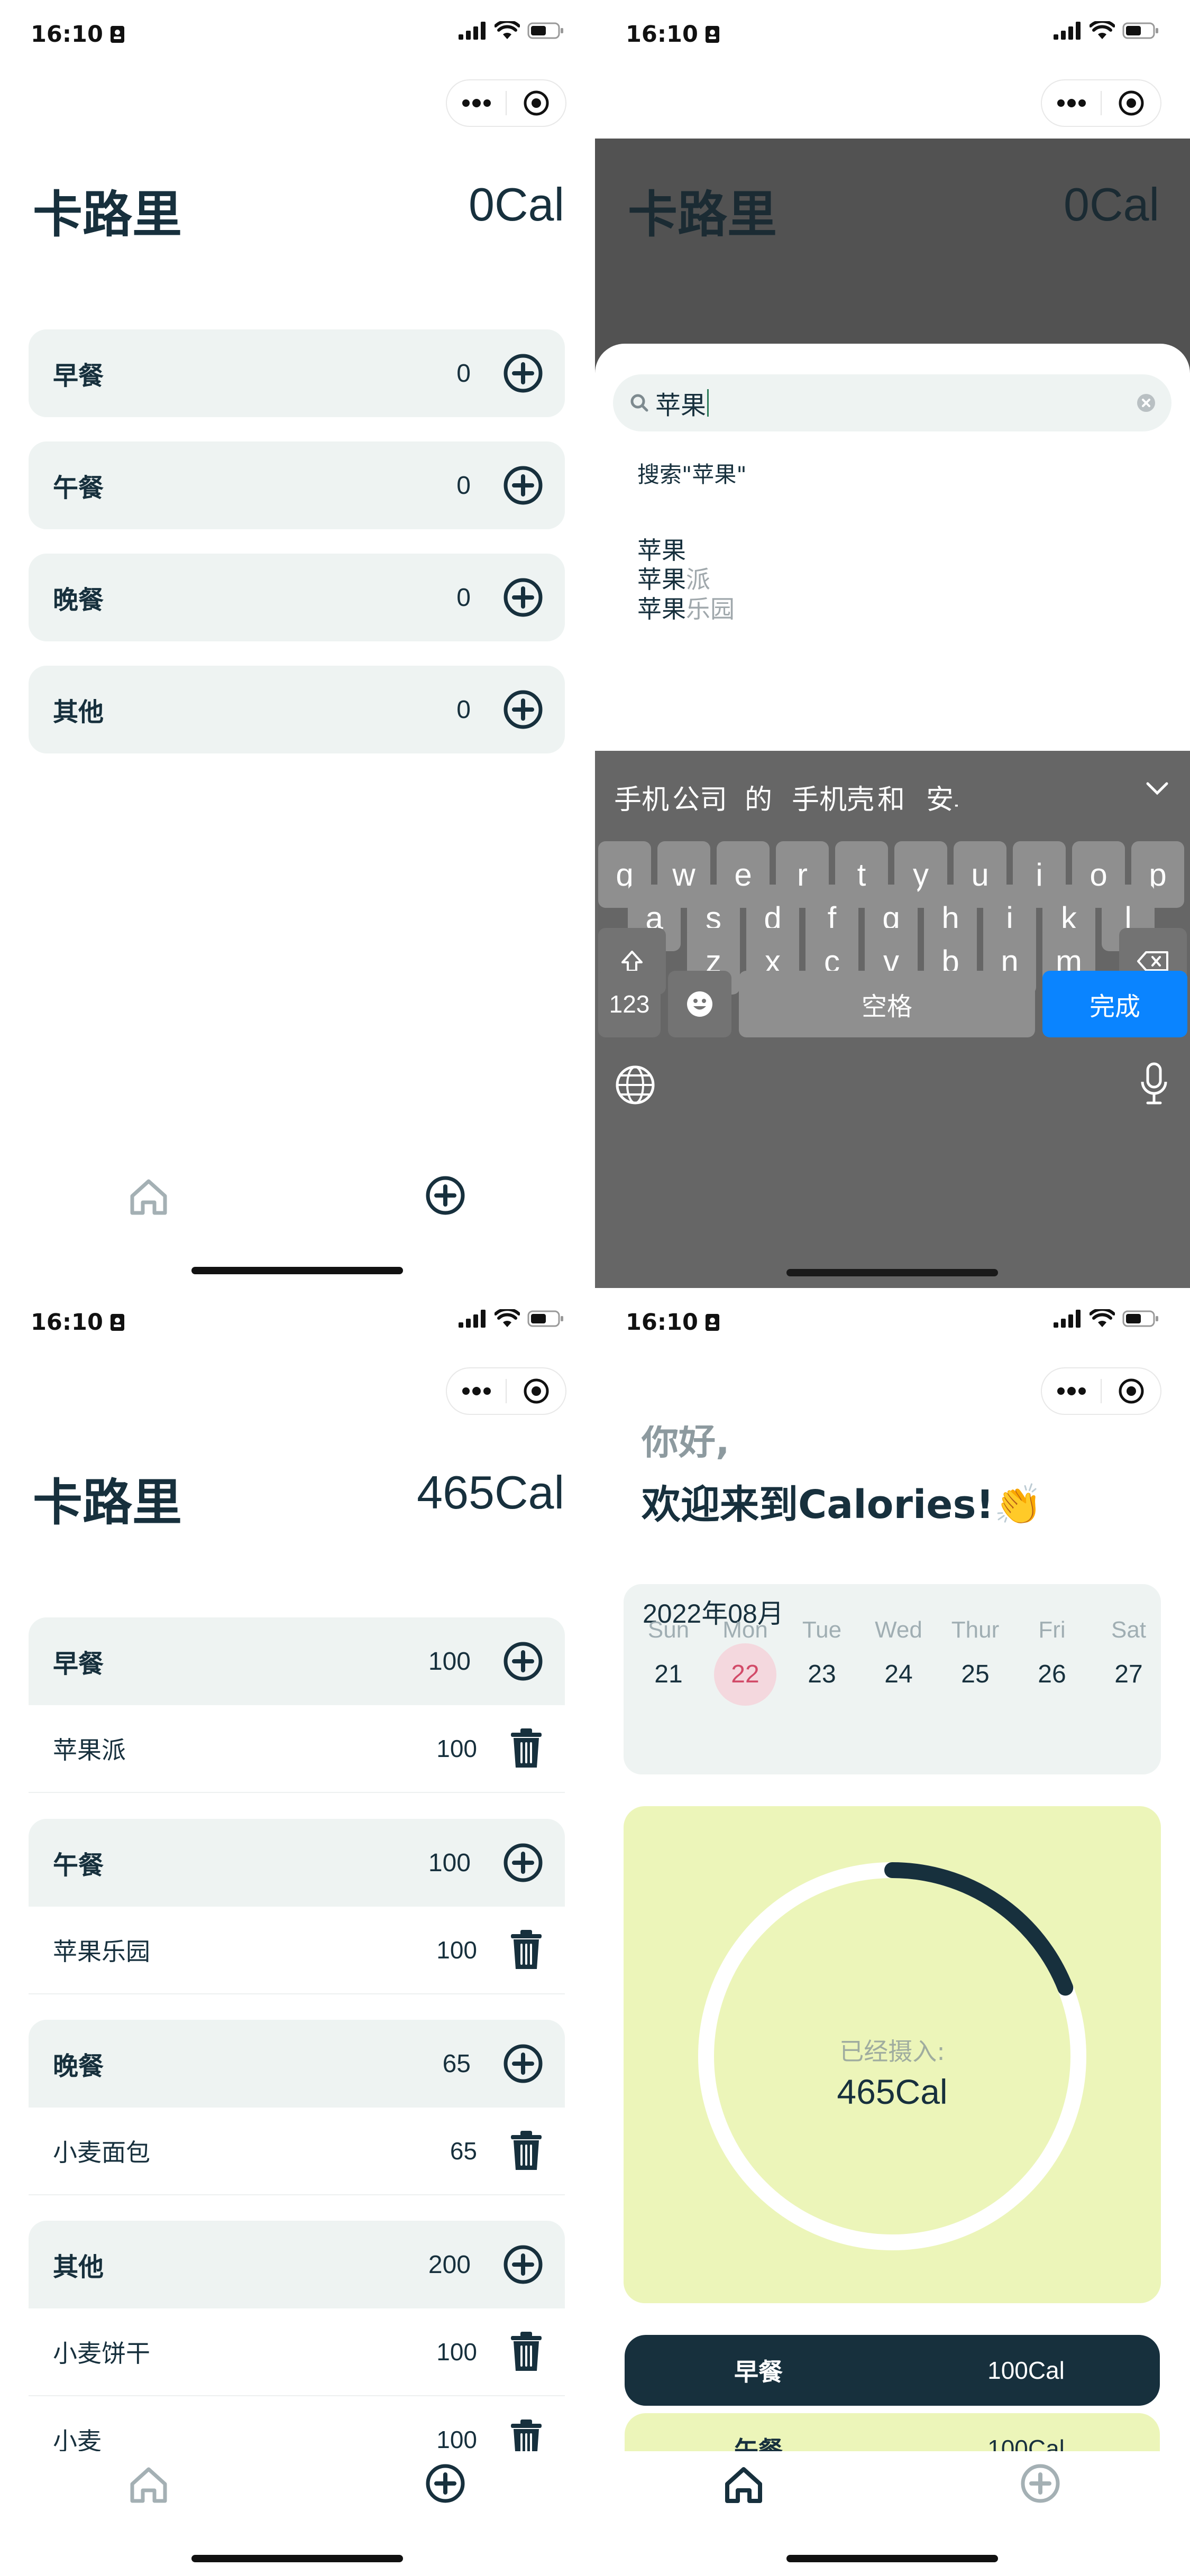  Describe the element at coordinates (699, 797) in the screenshot. I see `candidate-word: 公司` at that location.